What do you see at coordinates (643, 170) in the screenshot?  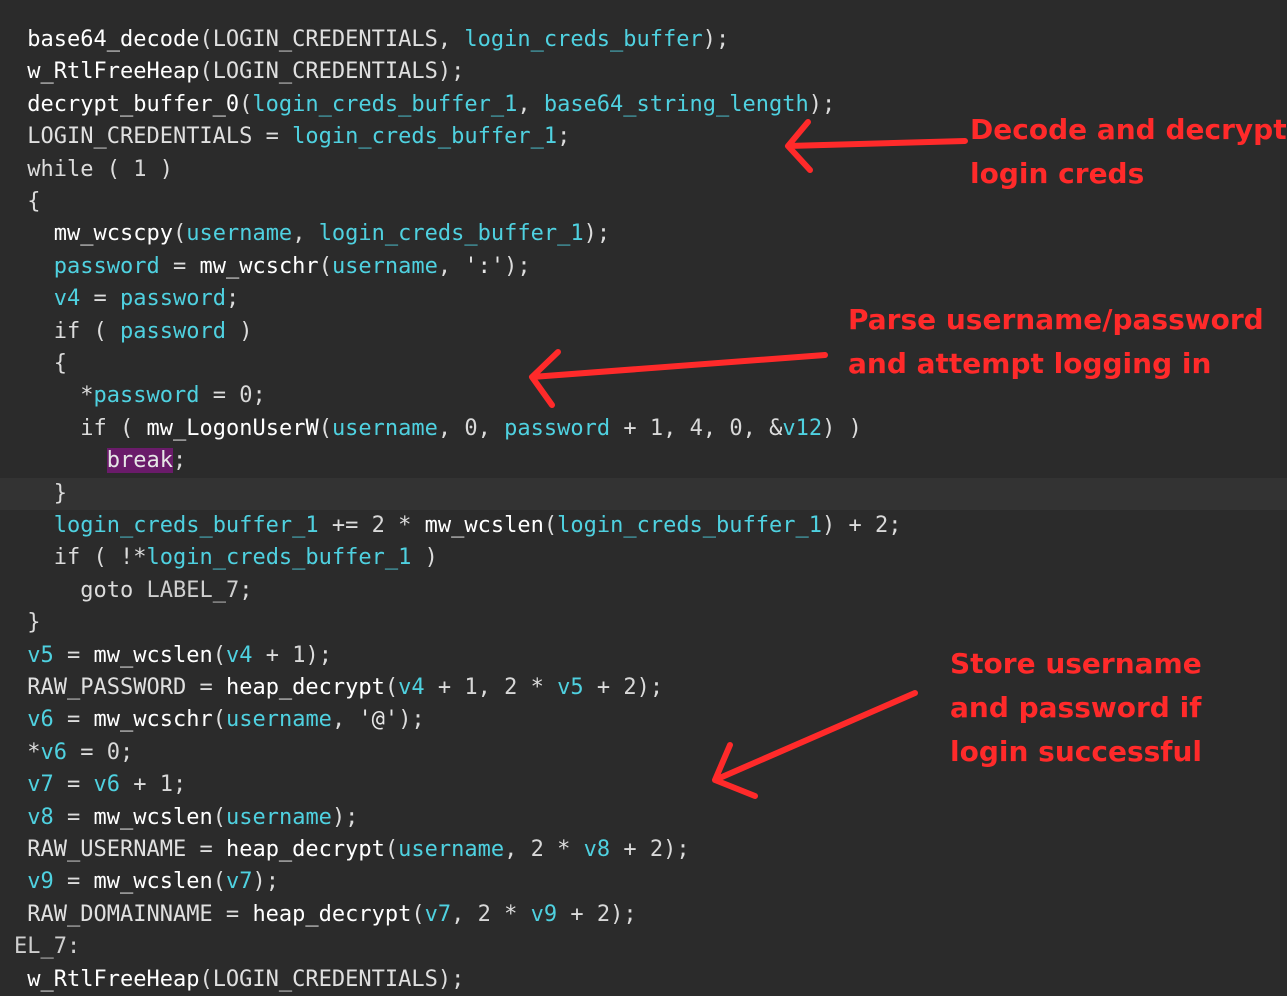 I see `code-line: while ( 1 )` at bounding box center [643, 170].